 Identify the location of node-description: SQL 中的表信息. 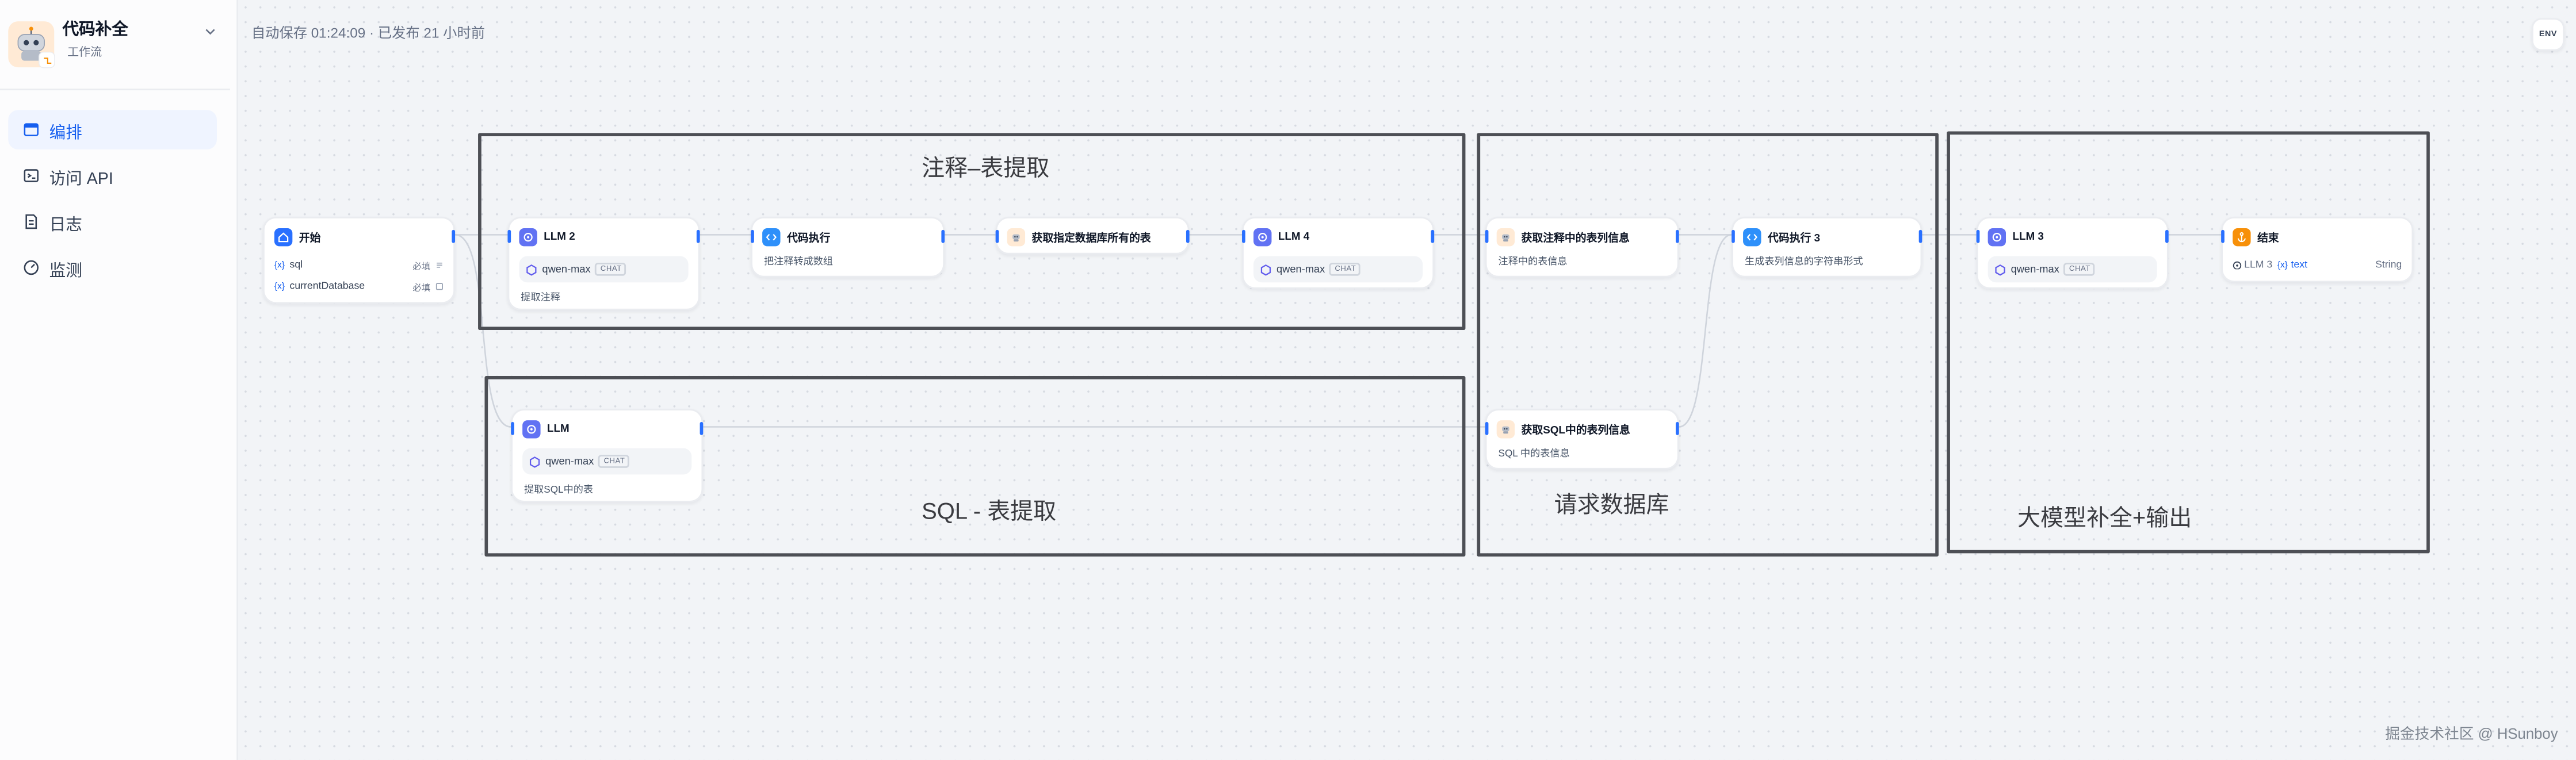
(1534, 455).